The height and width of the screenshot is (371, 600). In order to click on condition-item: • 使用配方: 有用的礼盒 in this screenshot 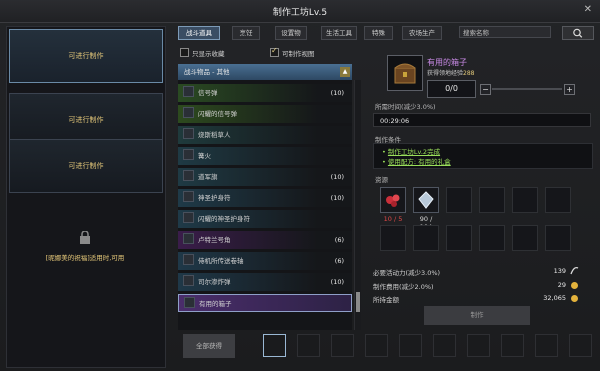, I will do `click(416, 162)`.